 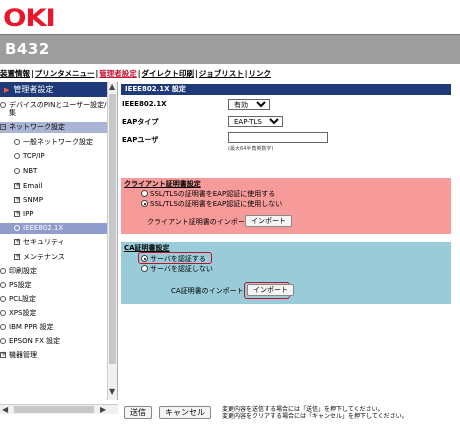 I want to click on logo-bar: OKI, so click(x=230, y=17).